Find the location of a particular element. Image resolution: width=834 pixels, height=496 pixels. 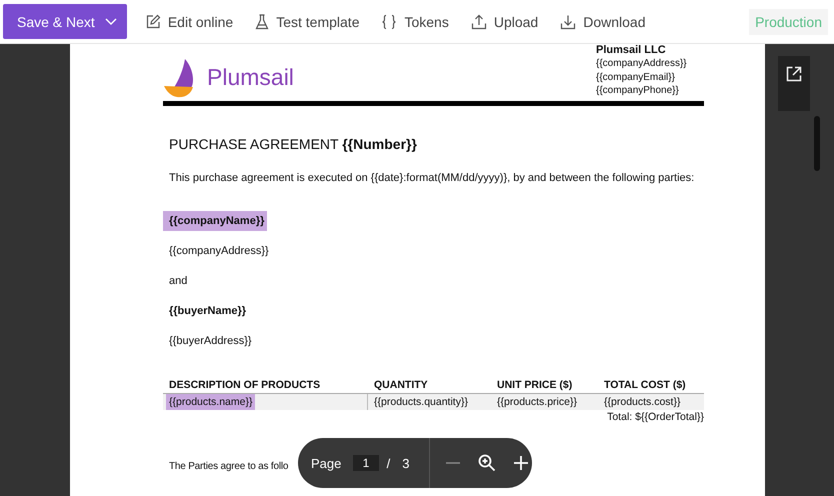

braces-icon is located at coordinates (389, 22).